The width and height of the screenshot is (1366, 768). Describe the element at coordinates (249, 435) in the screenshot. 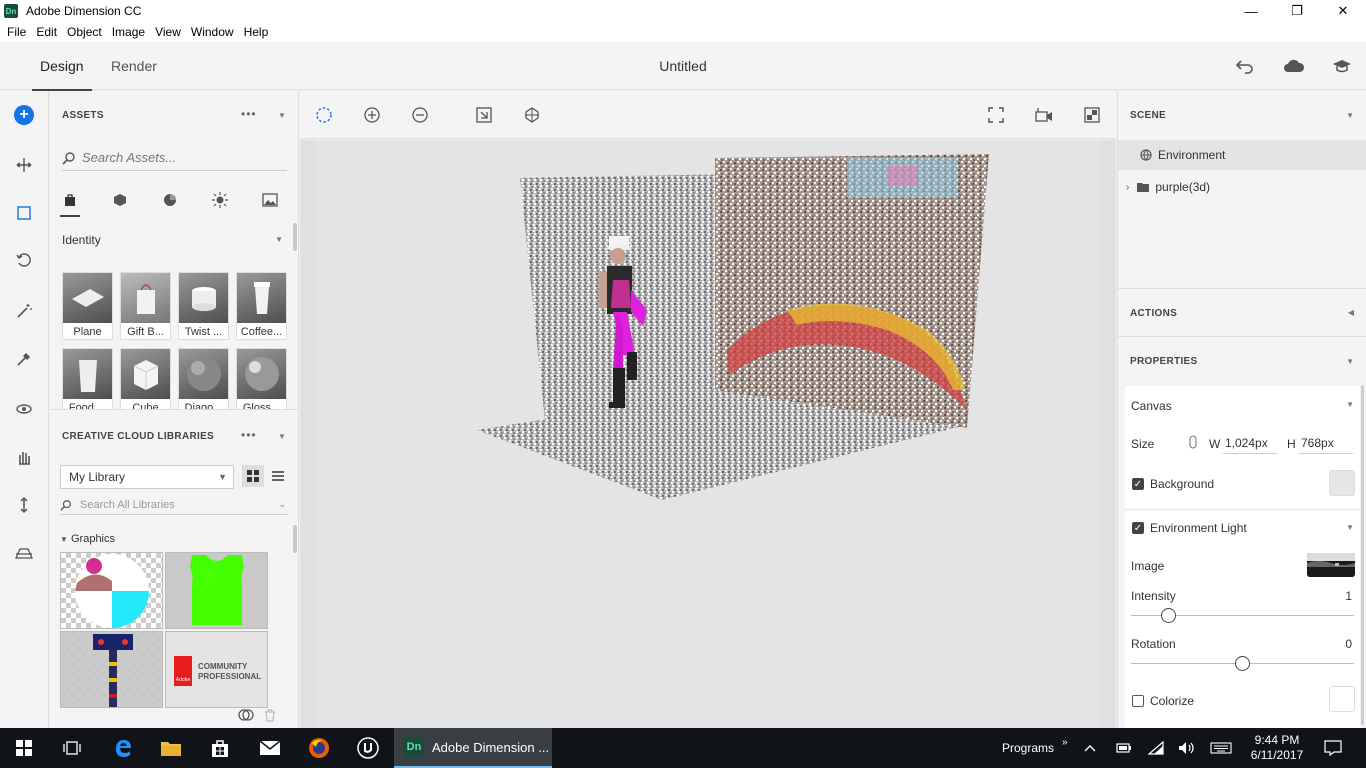

I see `libraries-more-button: •••` at that location.